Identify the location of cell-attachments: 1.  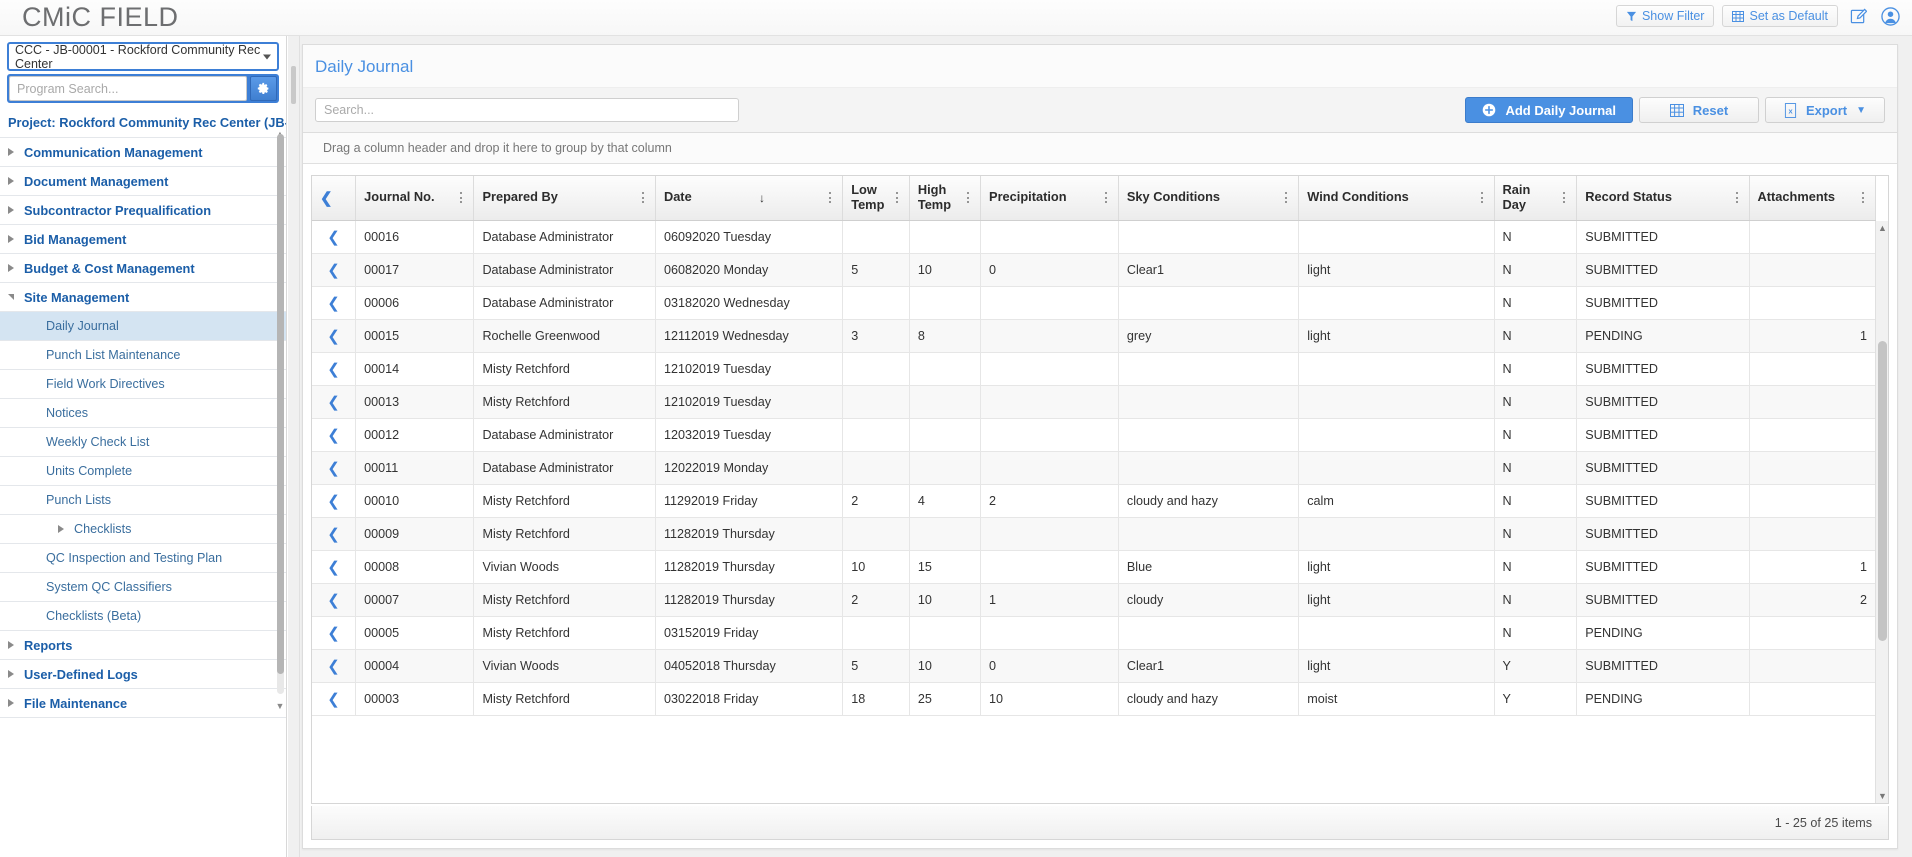
(1813, 336).